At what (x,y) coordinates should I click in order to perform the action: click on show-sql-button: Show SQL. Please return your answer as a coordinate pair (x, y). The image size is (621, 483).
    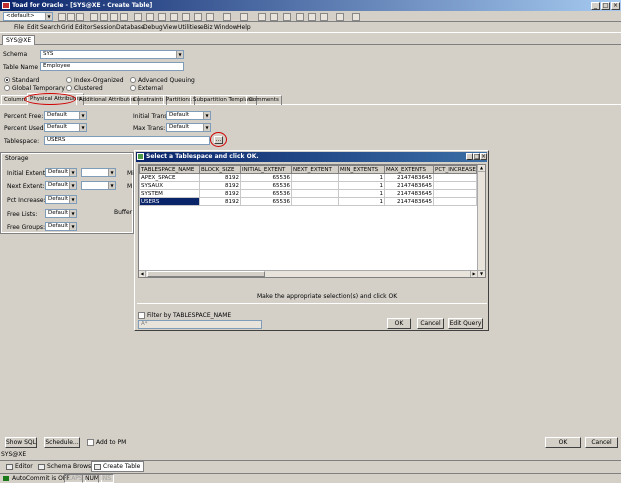
    Looking at the image, I should click on (21, 442).